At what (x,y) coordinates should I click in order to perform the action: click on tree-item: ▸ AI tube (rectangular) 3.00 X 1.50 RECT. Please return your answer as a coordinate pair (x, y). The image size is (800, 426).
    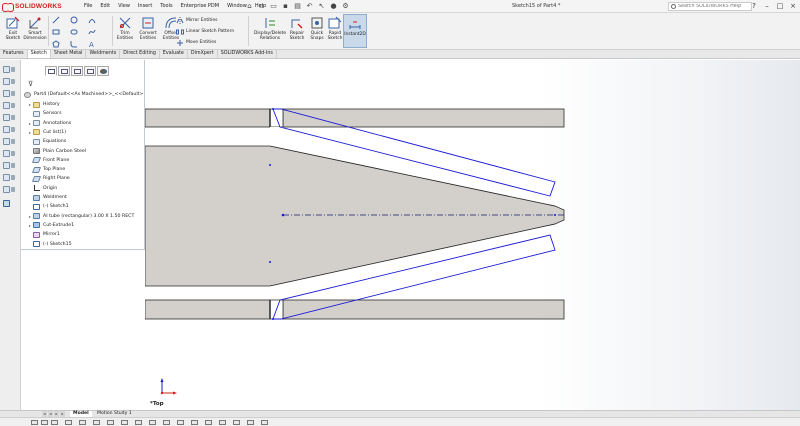
    Looking at the image, I should click on (80, 216).